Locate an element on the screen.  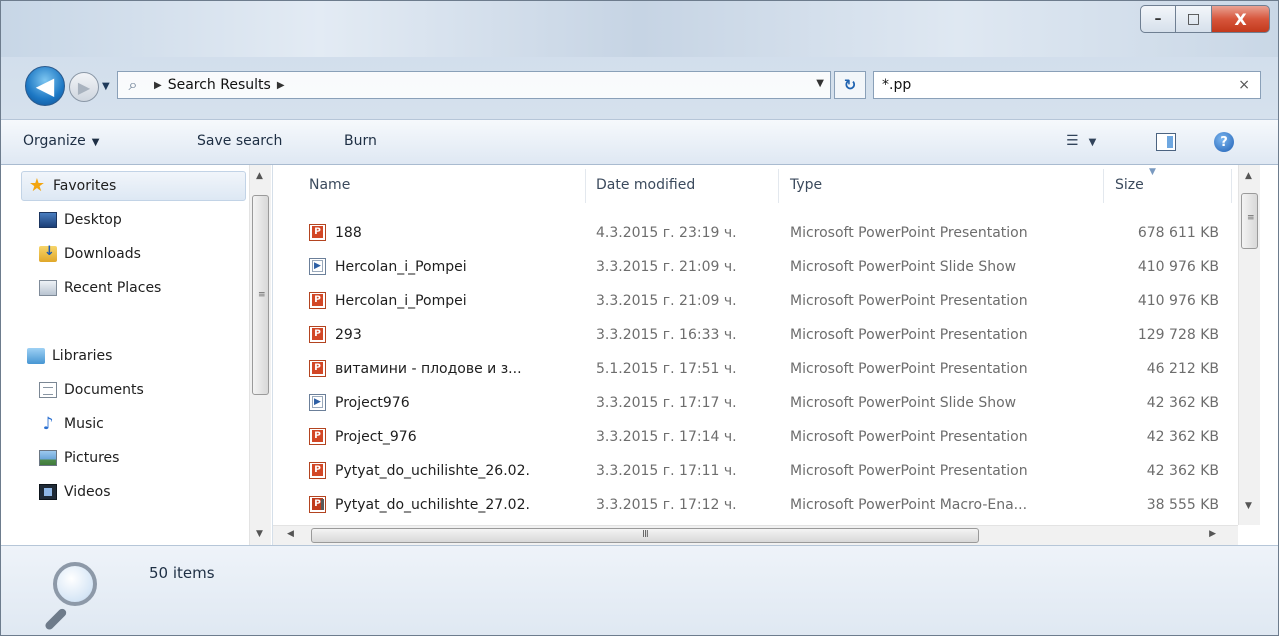
address-bar: ⌕ ▶ Search Results ▶ ▼ is located at coordinates (474, 85).